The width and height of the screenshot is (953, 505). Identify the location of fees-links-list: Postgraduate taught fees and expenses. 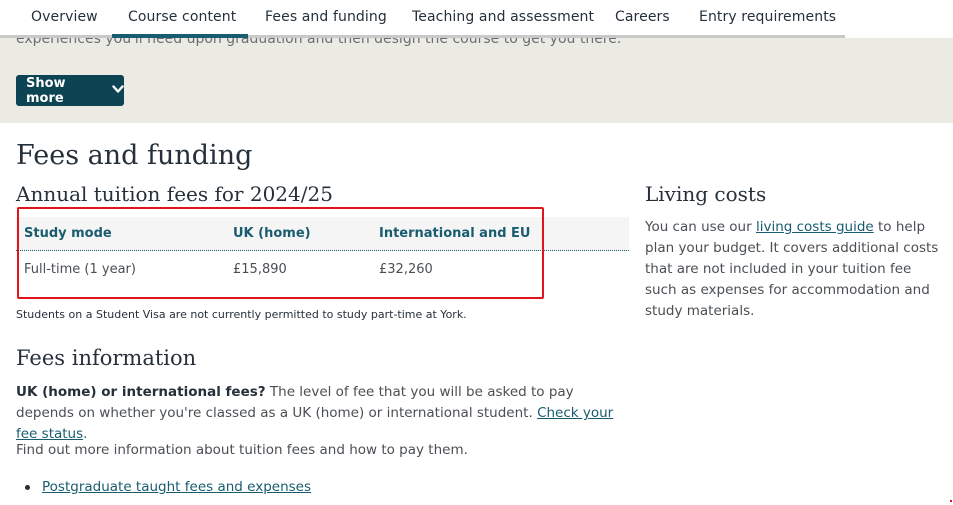
(163, 487).